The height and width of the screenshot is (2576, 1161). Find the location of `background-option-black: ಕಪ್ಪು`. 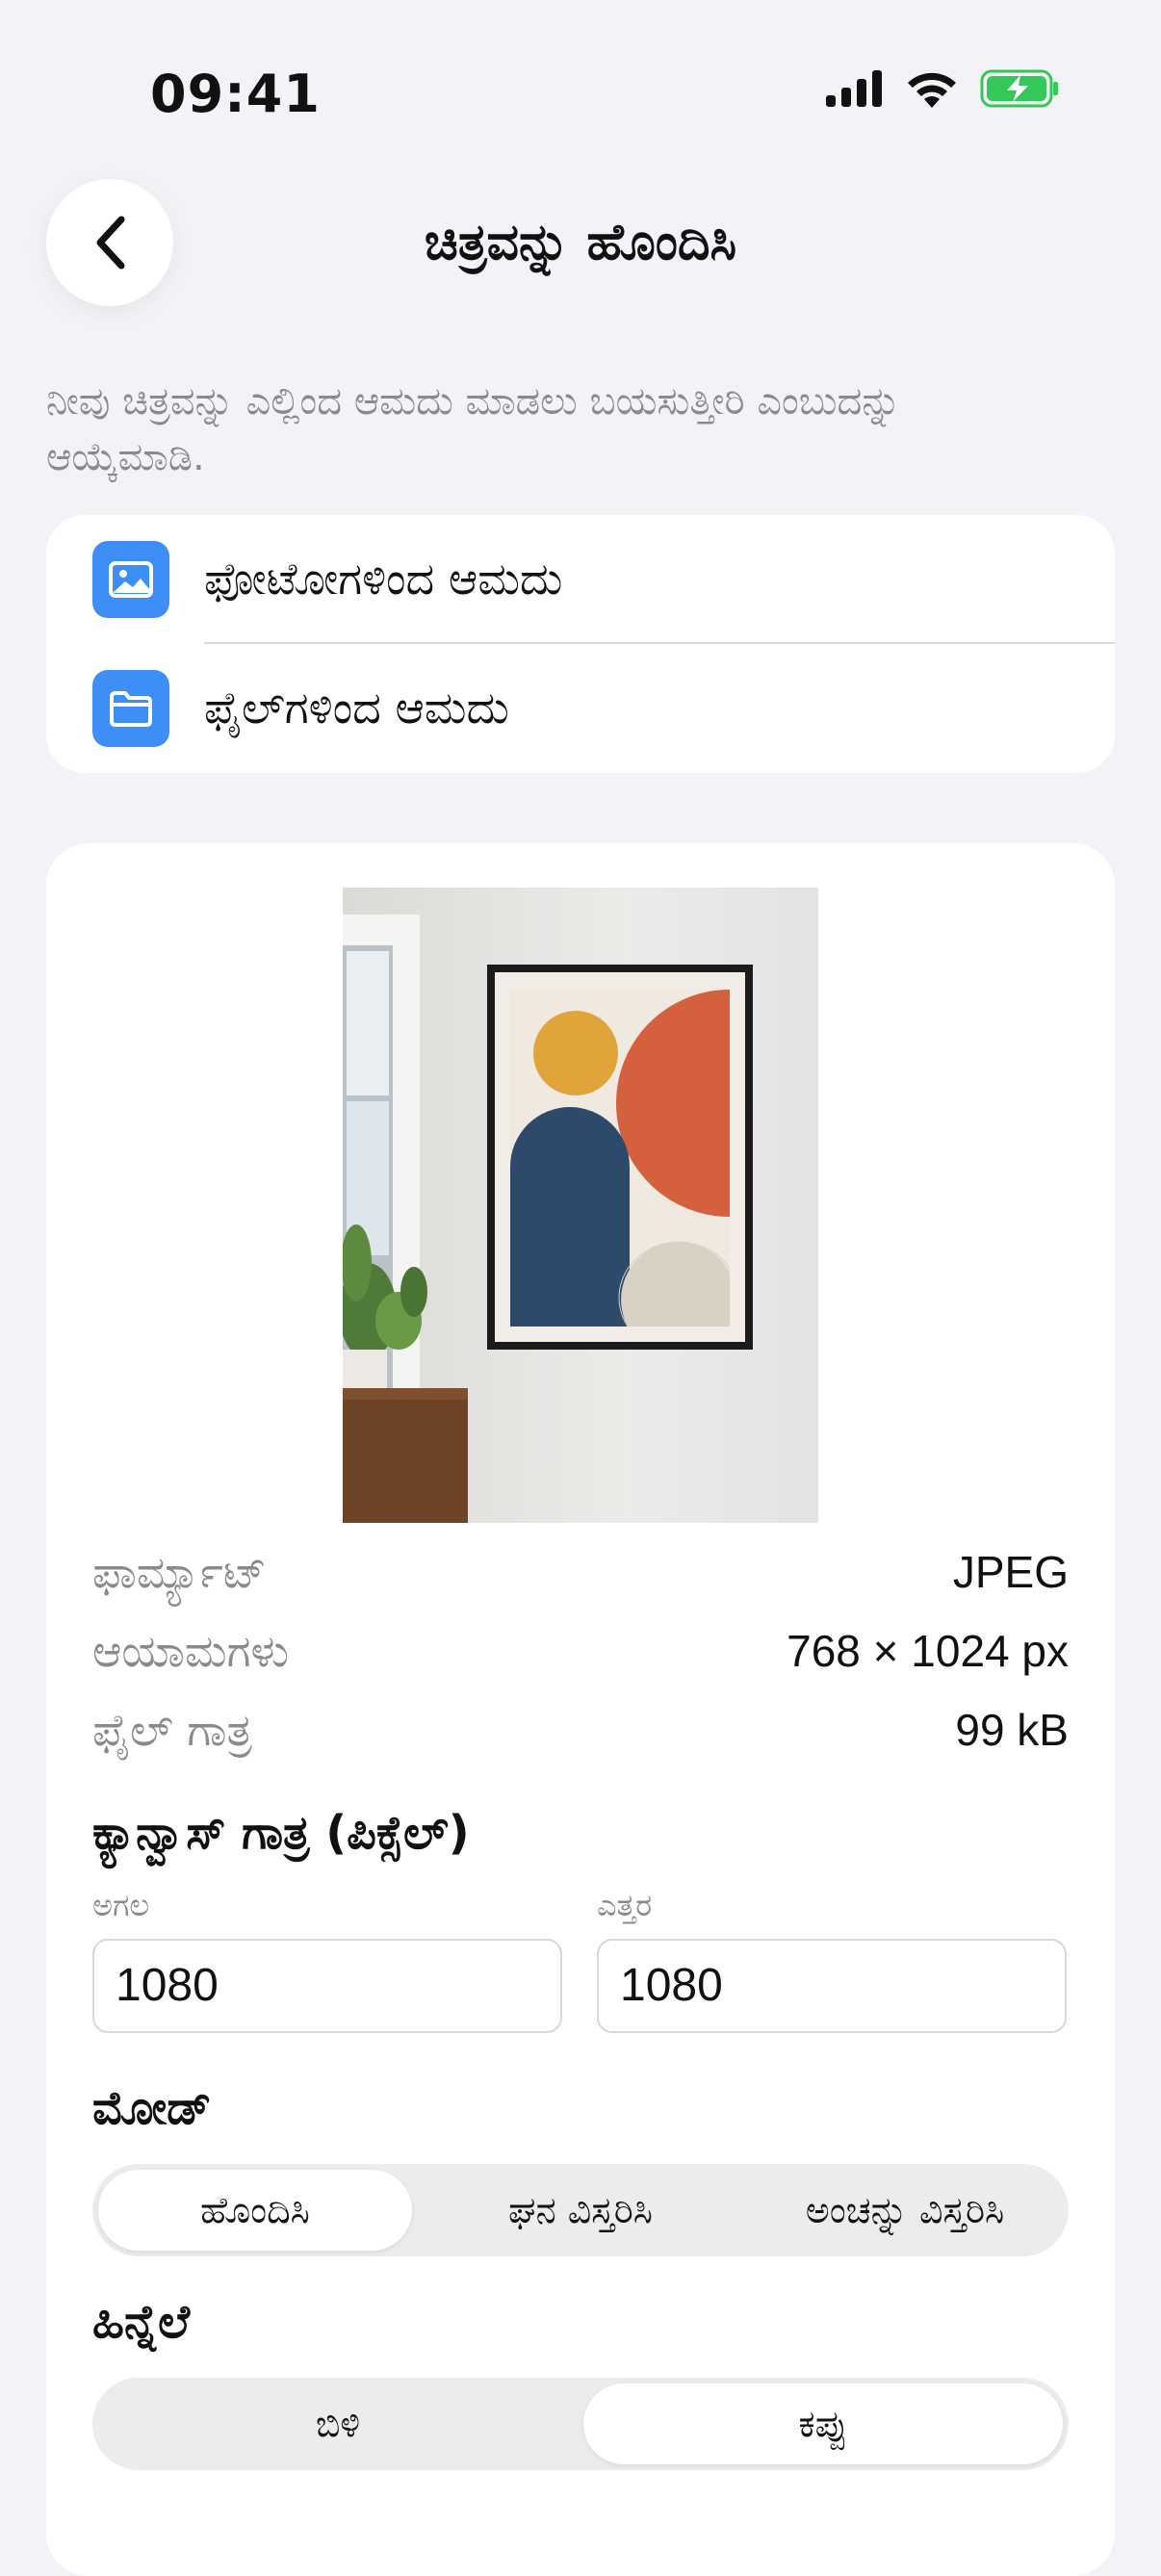

background-option-black: ಕಪ್ಪು is located at coordinates (823, 2424).